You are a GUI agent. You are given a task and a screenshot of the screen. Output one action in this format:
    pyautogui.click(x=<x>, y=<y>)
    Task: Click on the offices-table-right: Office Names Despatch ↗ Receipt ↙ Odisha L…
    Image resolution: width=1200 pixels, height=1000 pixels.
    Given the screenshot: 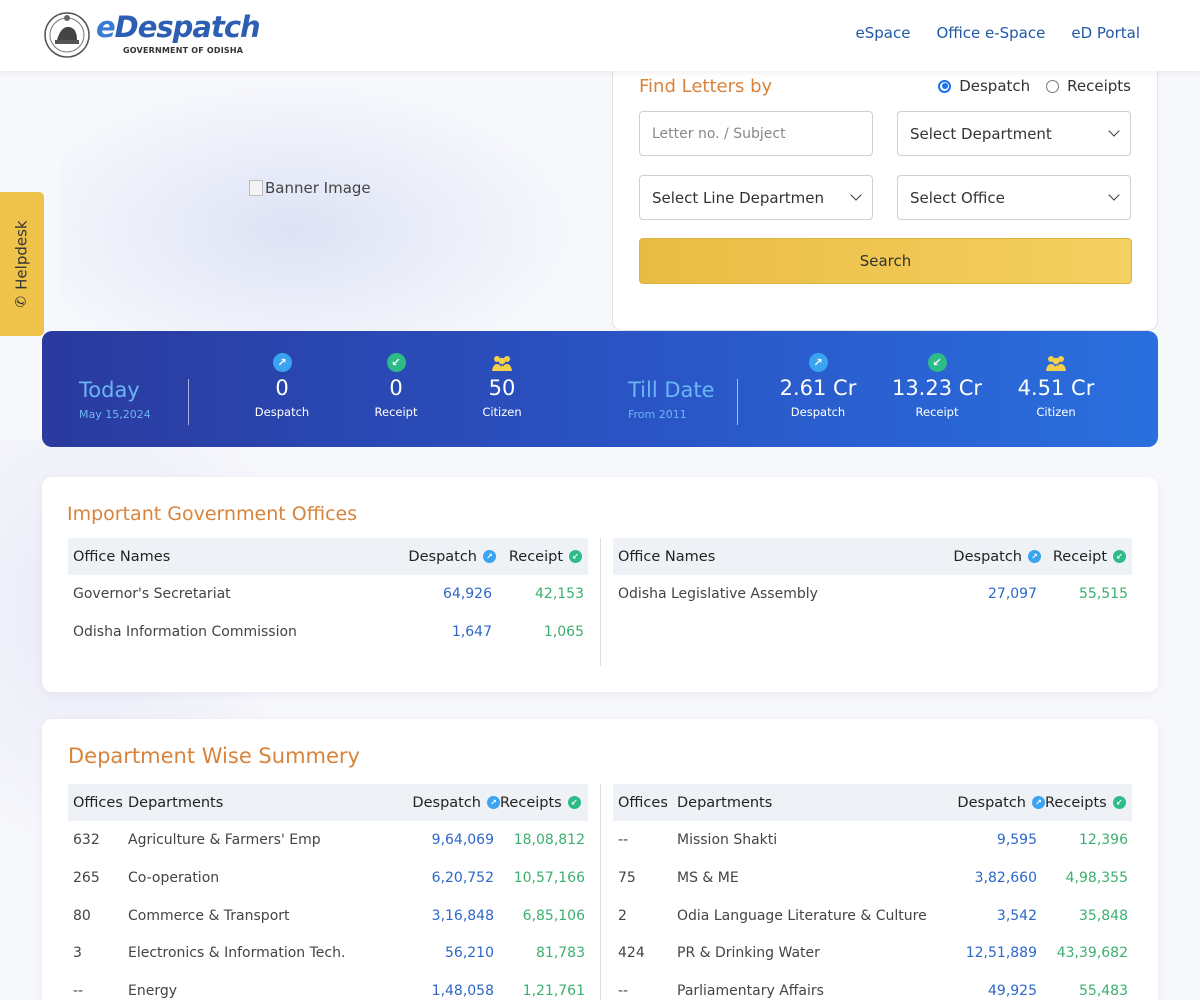 What is the action you would take?
    pyautogui.click(x=872, y=575)
    